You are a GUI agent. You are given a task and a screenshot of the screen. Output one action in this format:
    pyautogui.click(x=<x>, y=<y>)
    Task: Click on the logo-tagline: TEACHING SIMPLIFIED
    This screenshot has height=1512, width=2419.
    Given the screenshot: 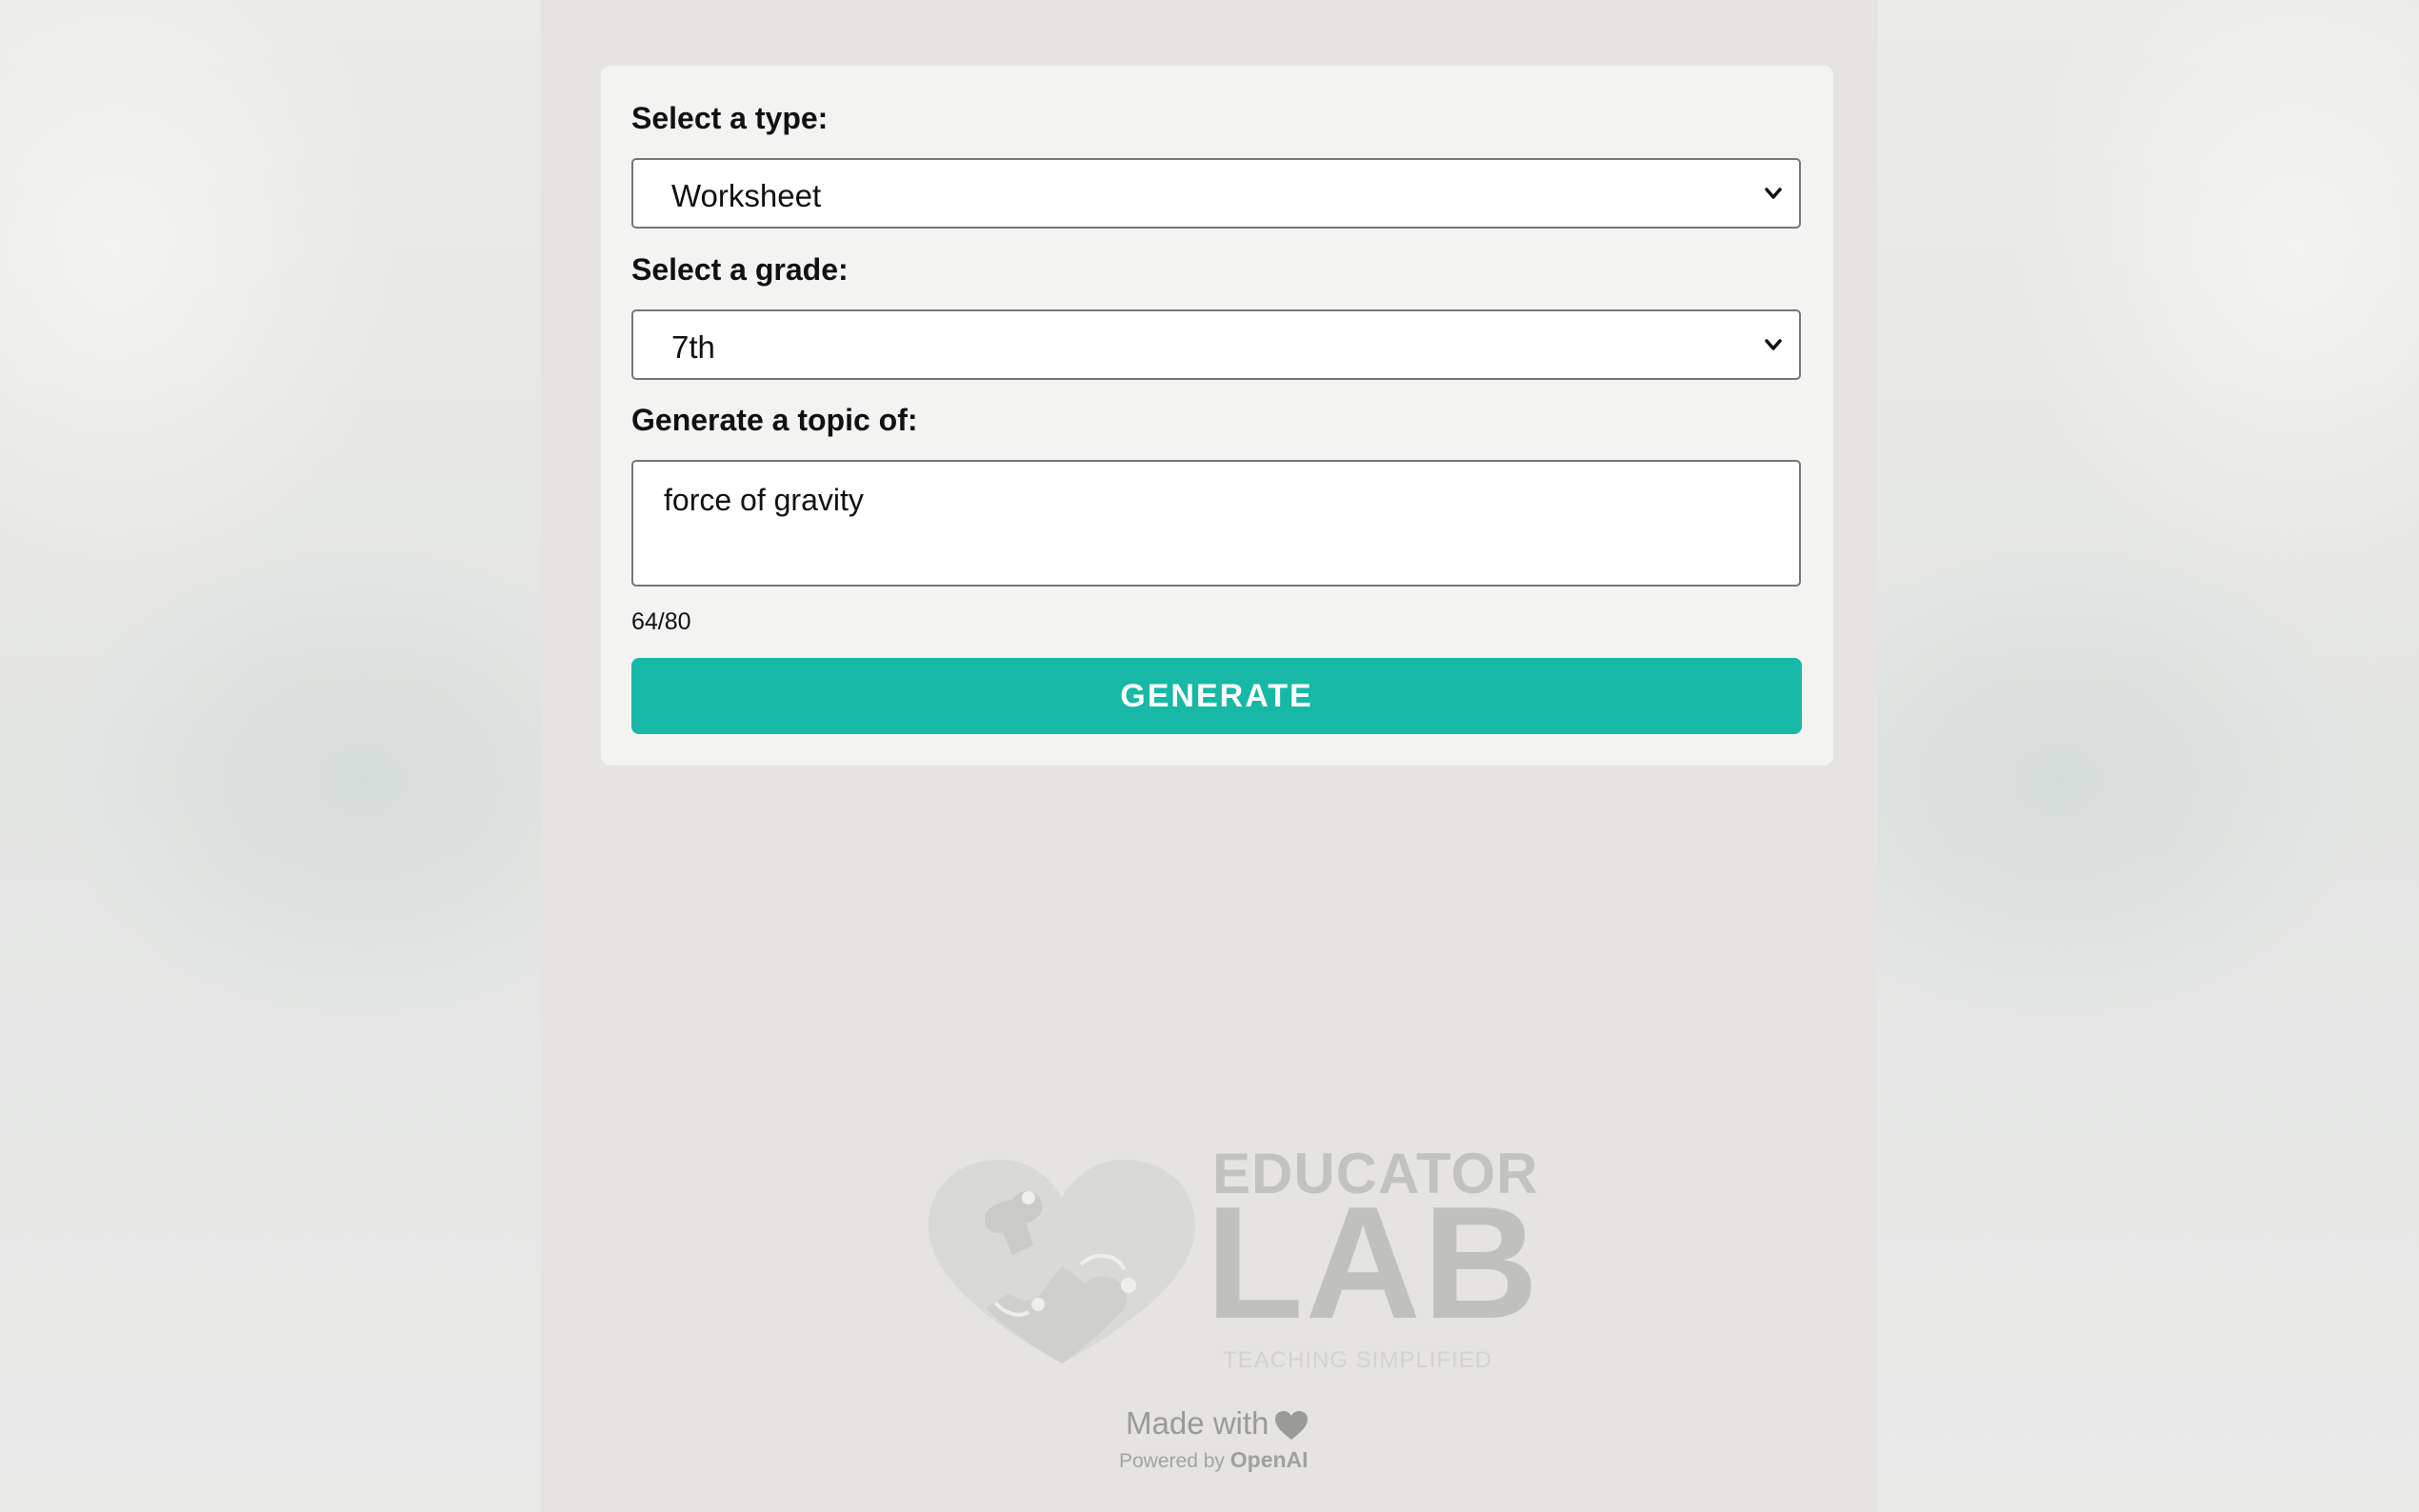 What is the action you would take?
    pyautogui.click(x=1358, y=1360)
    